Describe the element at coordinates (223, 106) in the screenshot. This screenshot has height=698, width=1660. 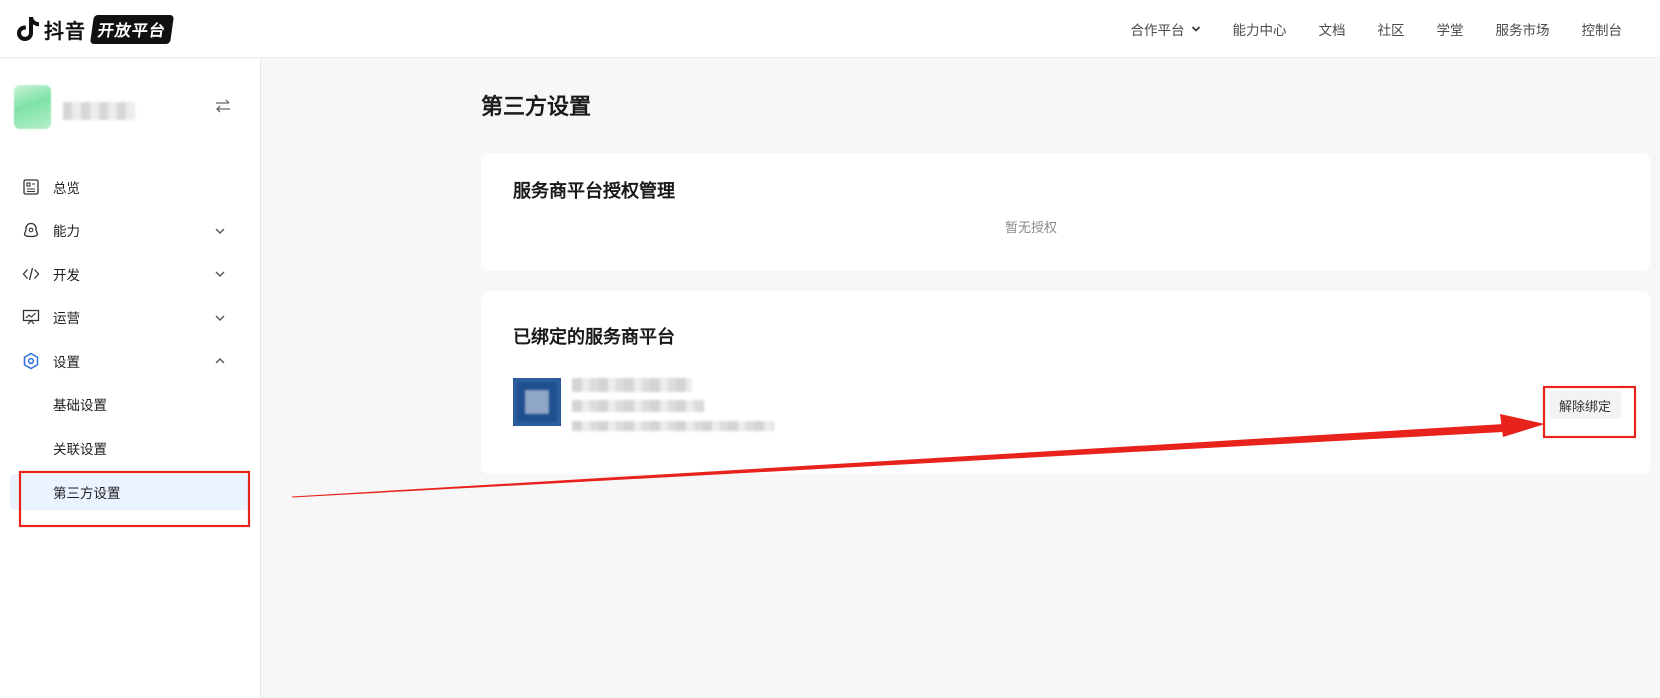
I see `switch-arrows-icon` at that location.